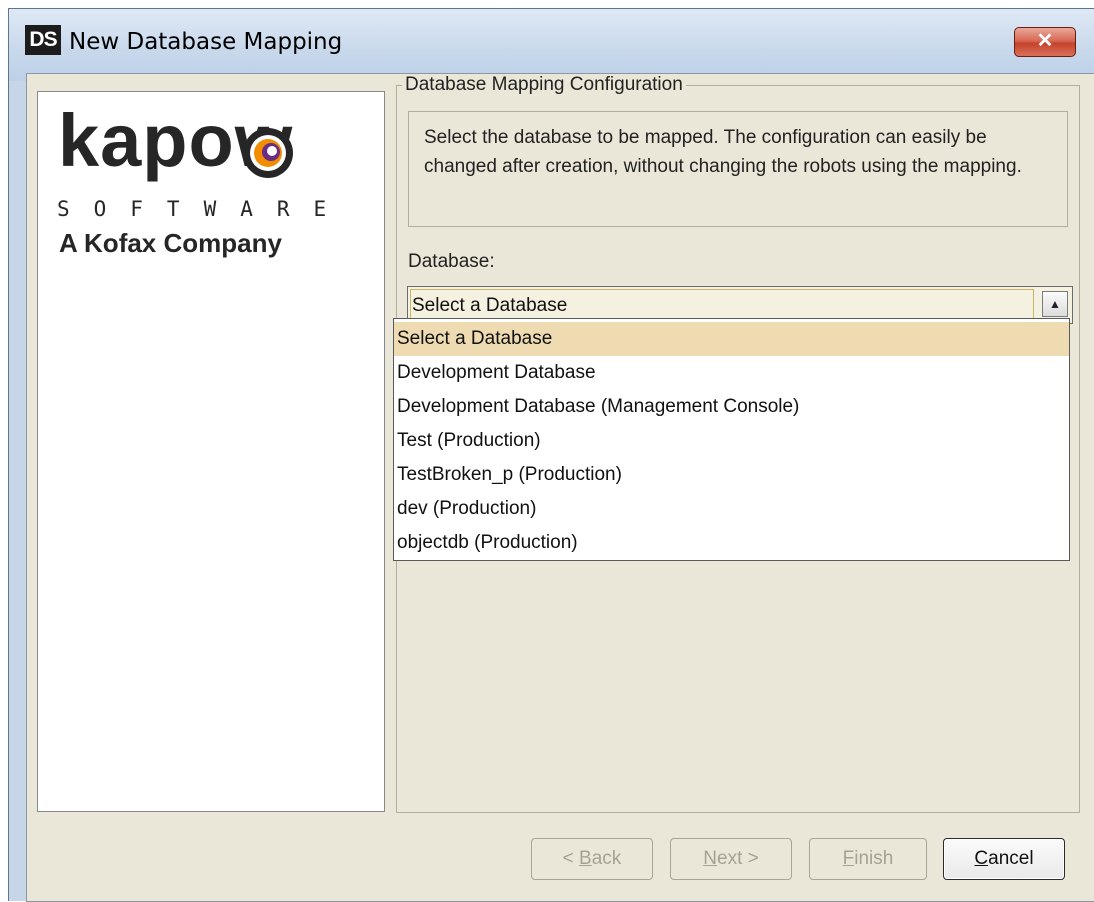 This screenshot has height=902, width=1094. What do you see at coordinates (731, 475) in the screenshot?
I see `dropdown-option: TestBroken_p (Production)` at bounding box center [731, 475].